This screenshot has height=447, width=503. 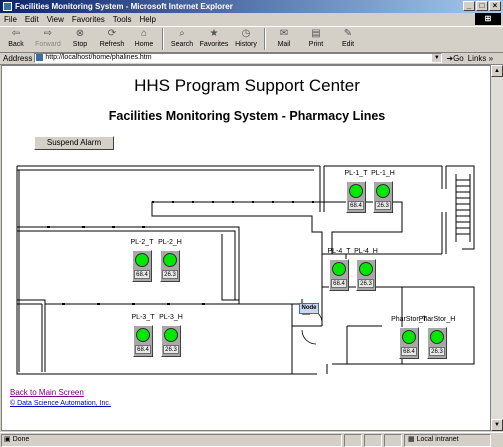 I want to click on minimize-button: _, so click(x=469, y=6).